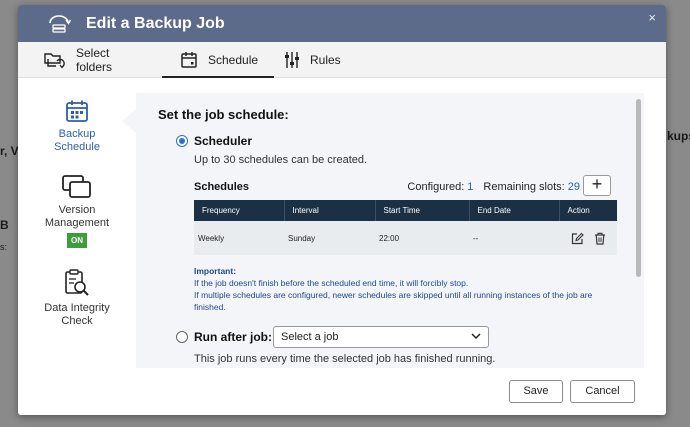 Image resolution: width=690 pixels, height=427 pixels. I want to click on cell-start-time: 22:00, so click(422, 238).